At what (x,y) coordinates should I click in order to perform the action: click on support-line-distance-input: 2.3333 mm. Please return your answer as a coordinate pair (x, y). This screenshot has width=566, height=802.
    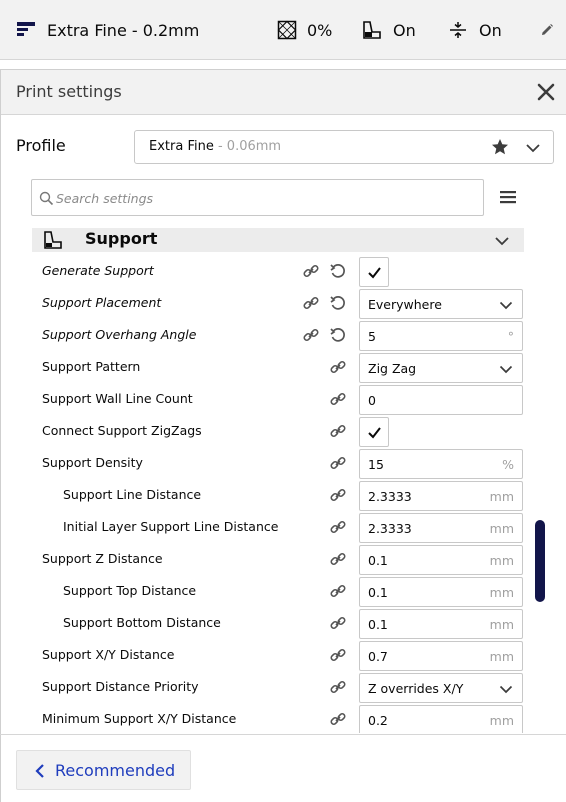
    Looking at the image, I should click on (441, 496).